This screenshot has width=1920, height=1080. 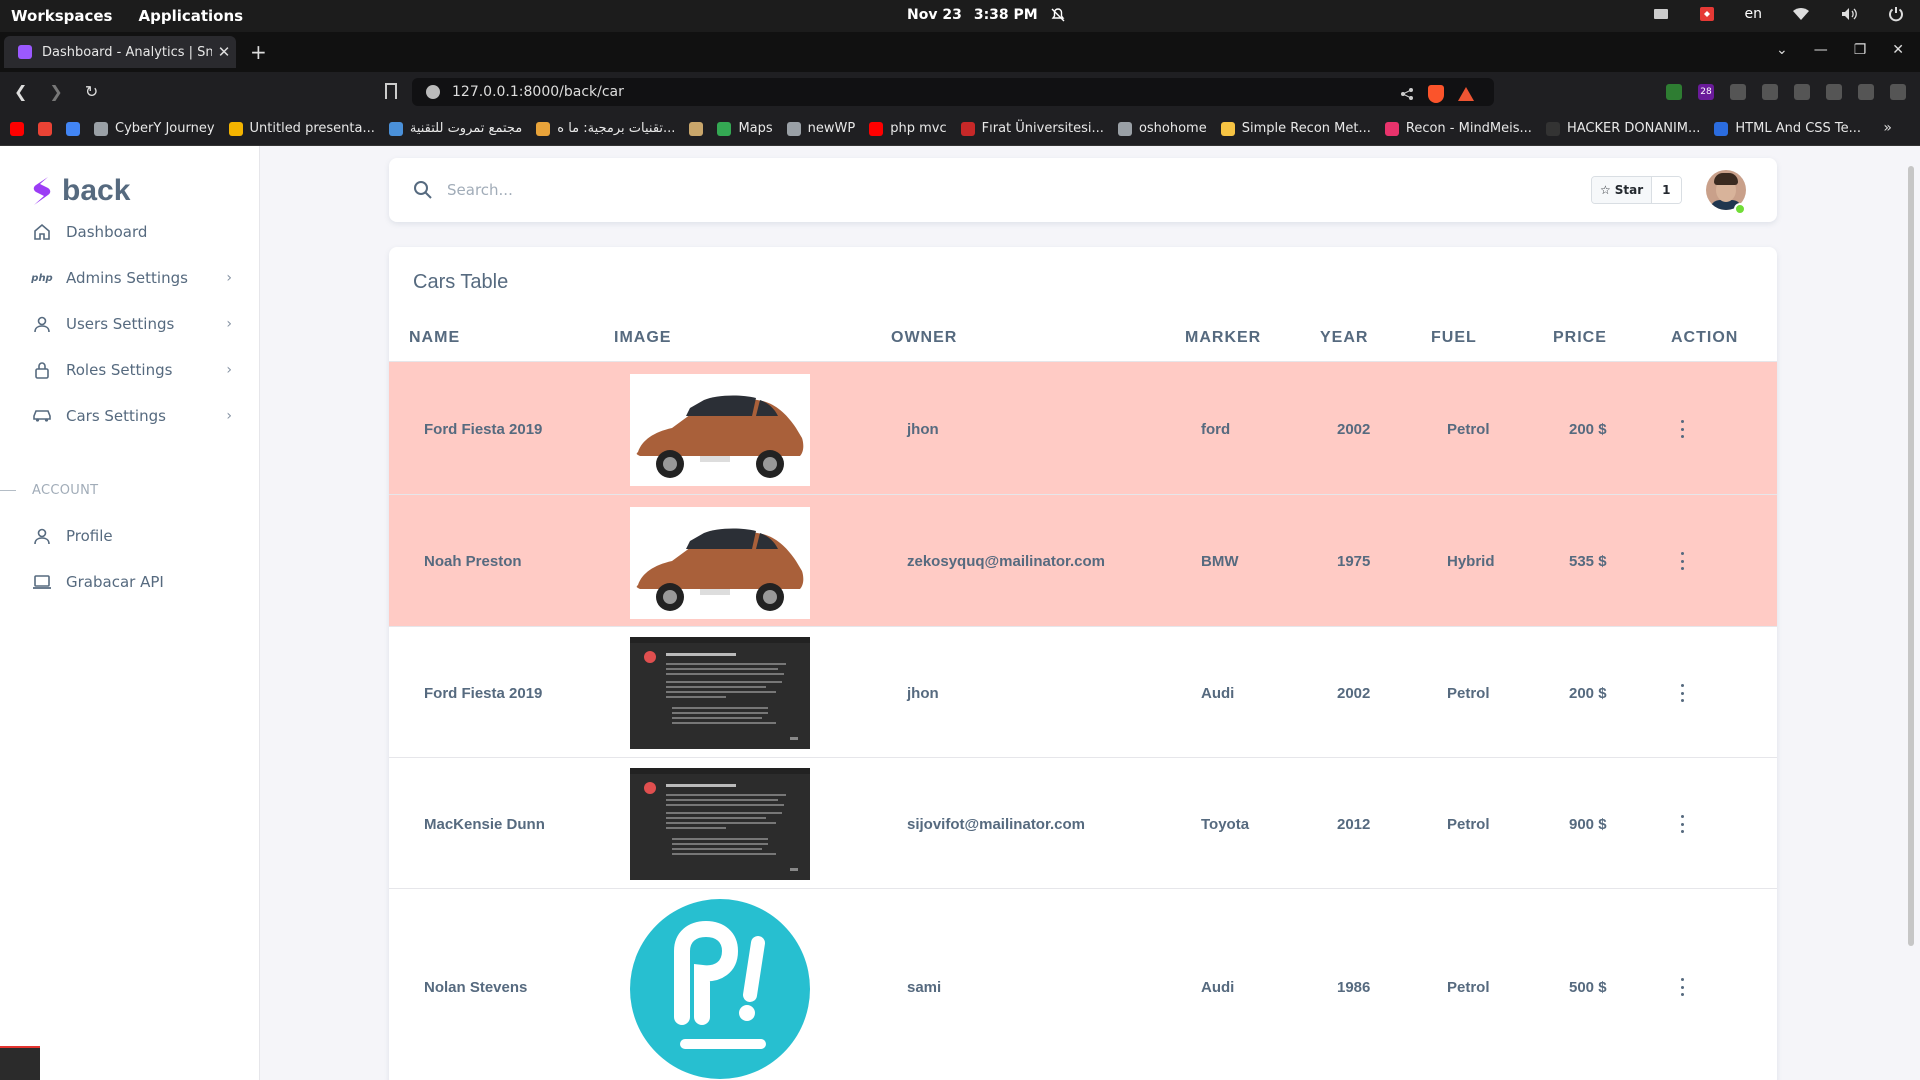 I want to click on browser-tab: Dashboard - Analytics | Sne ✕, so click(x=120, y=52).